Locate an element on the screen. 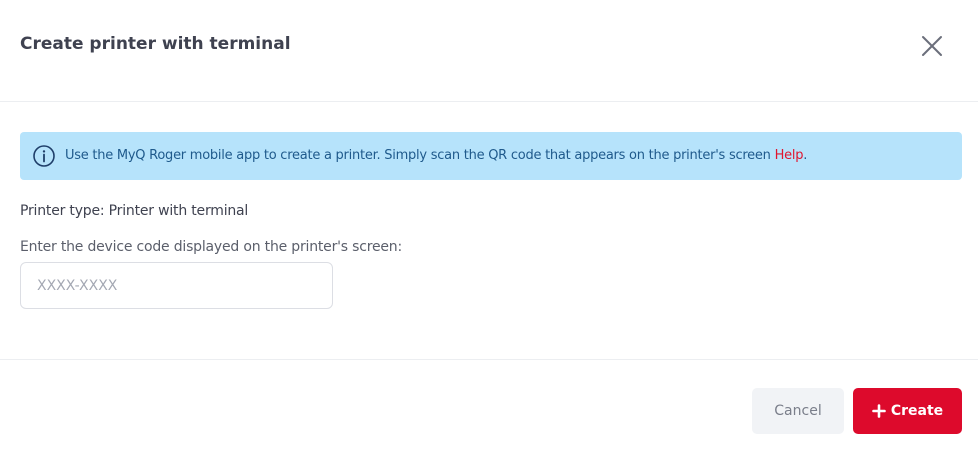 This screenshot has height=451, width=978. cancel-button: Cancel is located at coordinates (798, 411).